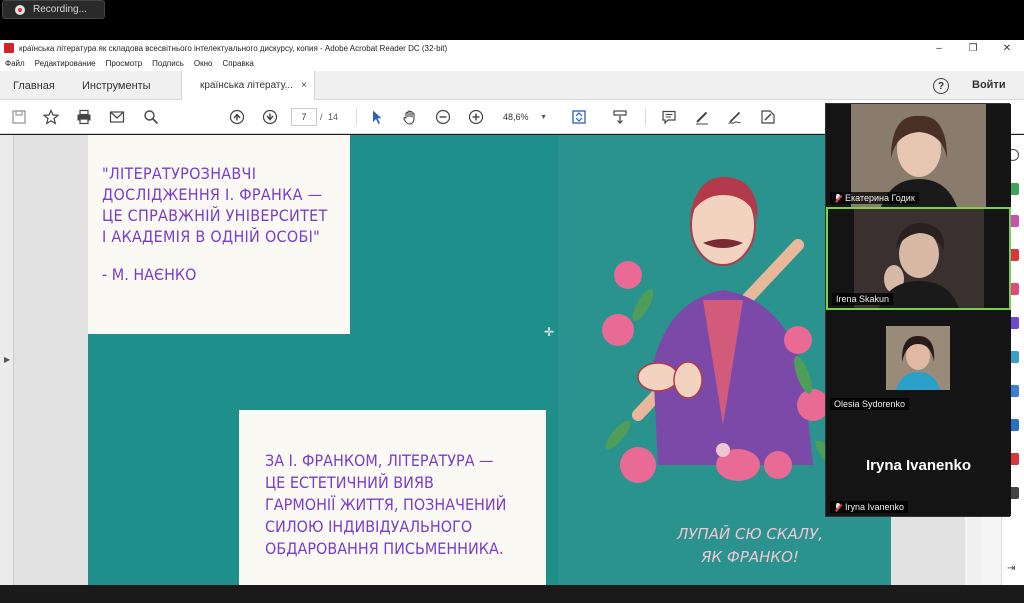 The width and height of the screenshot is (1024, 603). I want to click on zoom-in-icon, so click(476, 117).